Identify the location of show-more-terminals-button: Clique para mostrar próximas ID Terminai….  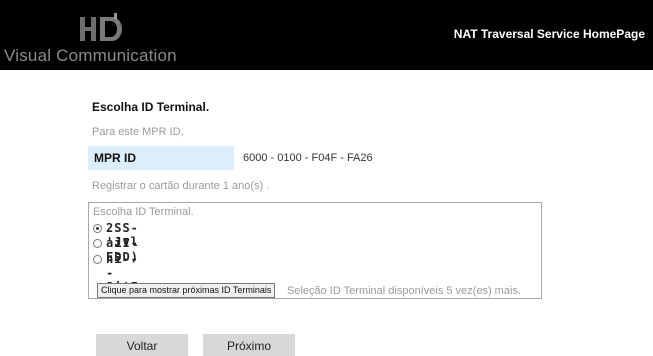
(186, 290).